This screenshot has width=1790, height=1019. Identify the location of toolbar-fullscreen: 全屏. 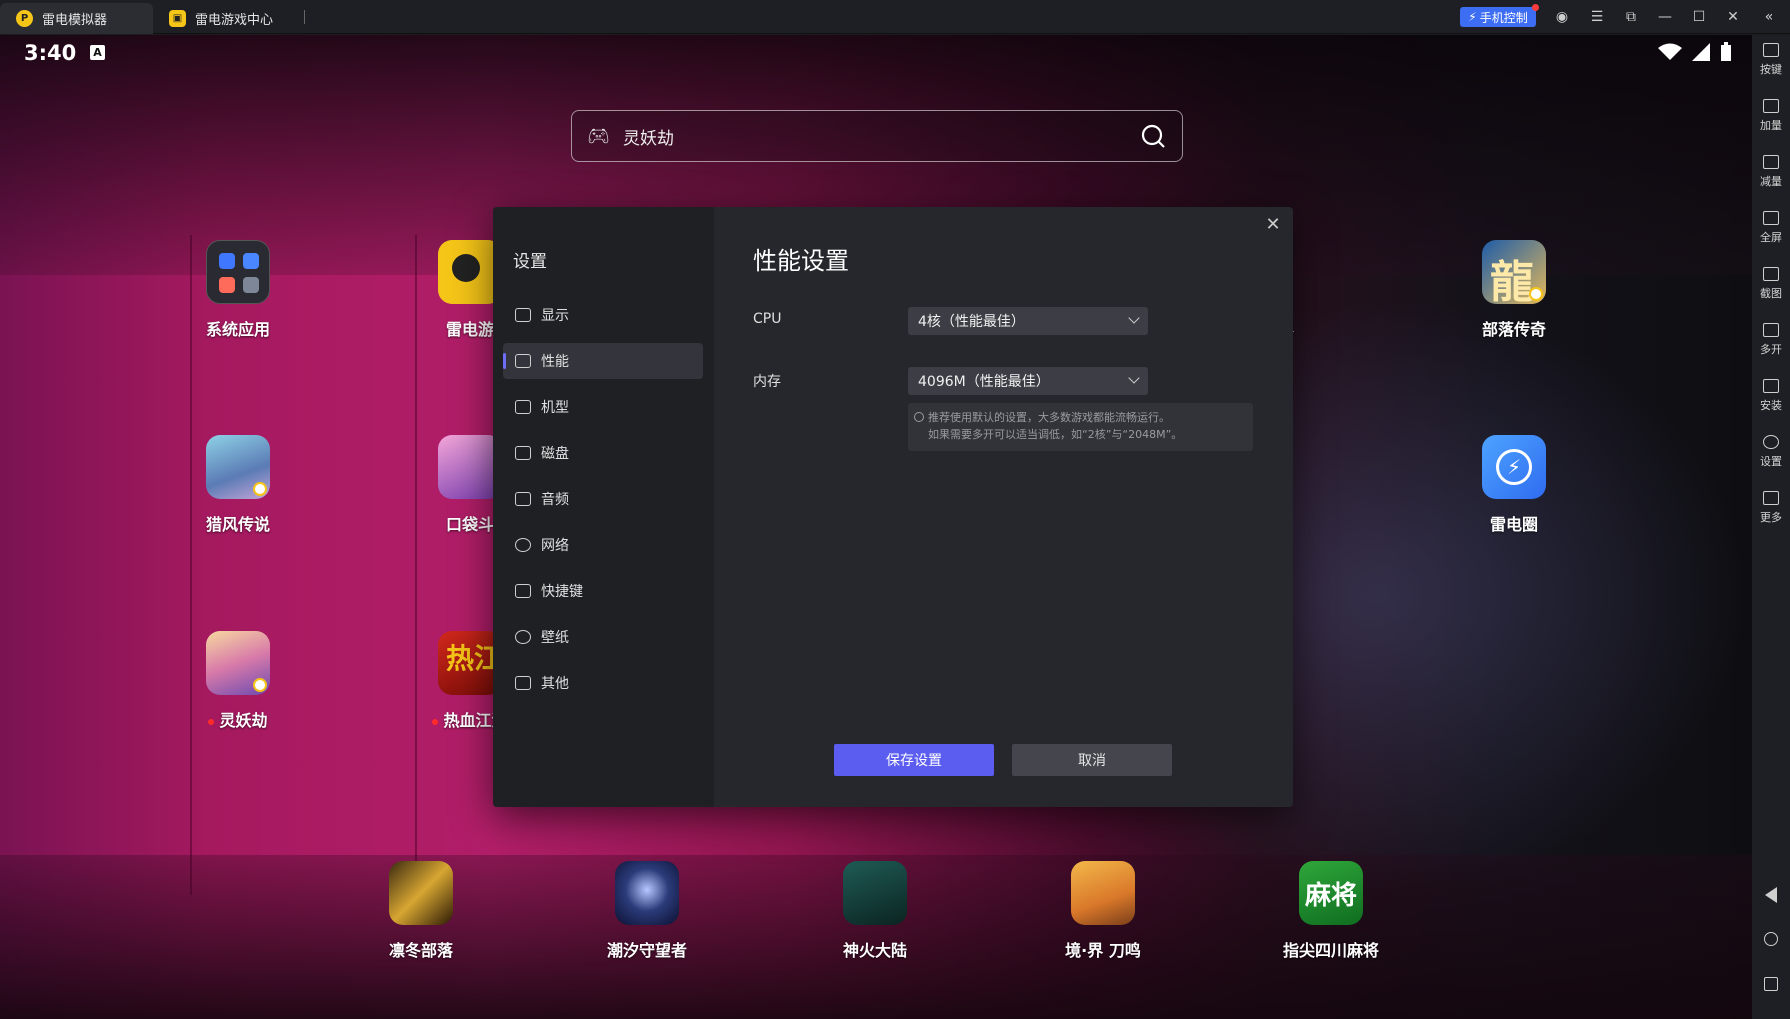
(1771, 228).